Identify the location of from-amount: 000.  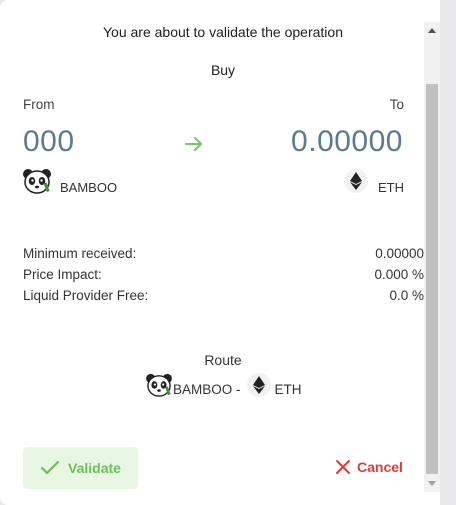
(49, 141).